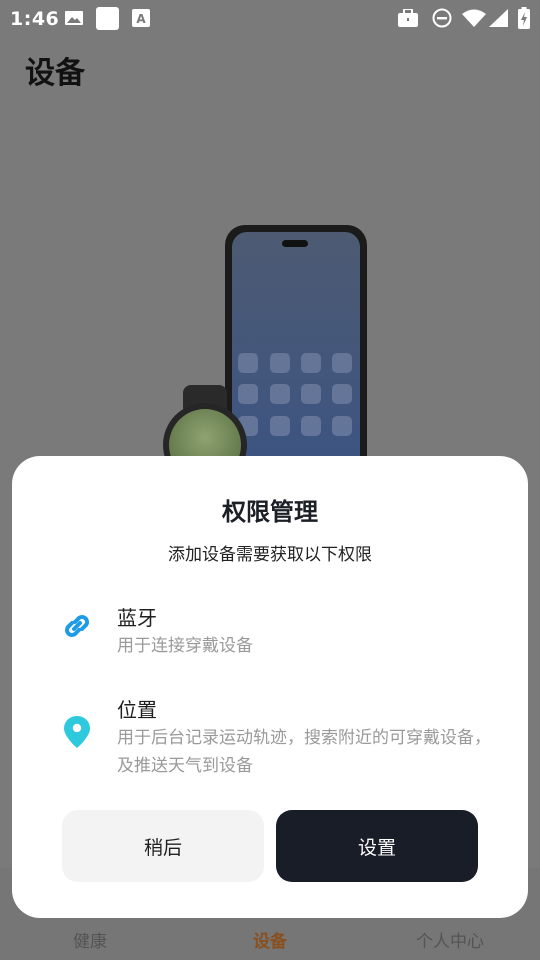 Image resolution: width=540 pixels, height=960 pixels. I want to click on location-pin-icon, so click(77, 732).